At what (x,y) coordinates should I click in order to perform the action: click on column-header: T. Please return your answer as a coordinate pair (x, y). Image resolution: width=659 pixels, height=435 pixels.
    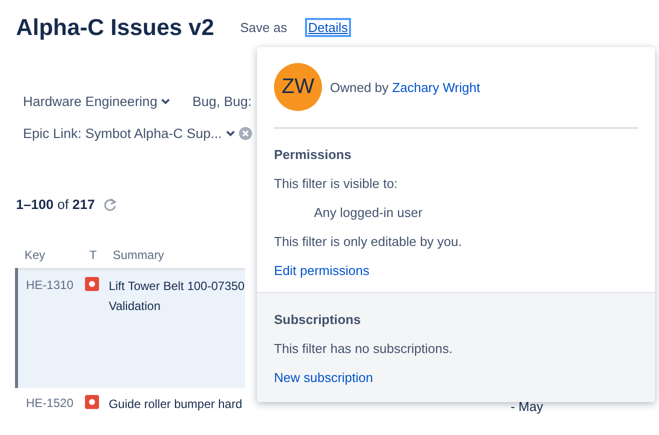
    Looking at the image, I should click on (93, 255).